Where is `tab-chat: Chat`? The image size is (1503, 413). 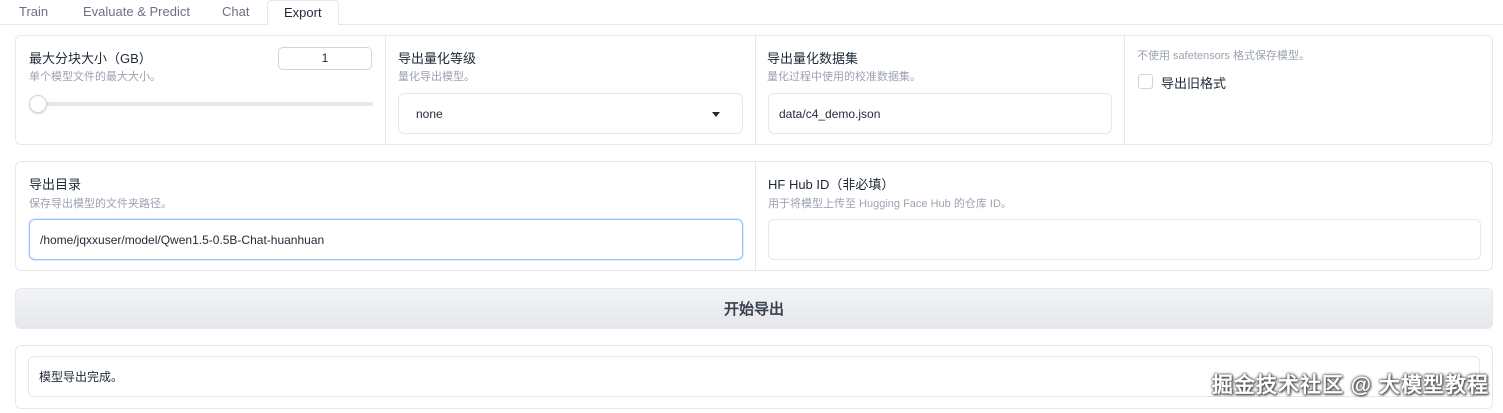 tab-chat: Chat is located at coordinates (235, 12).